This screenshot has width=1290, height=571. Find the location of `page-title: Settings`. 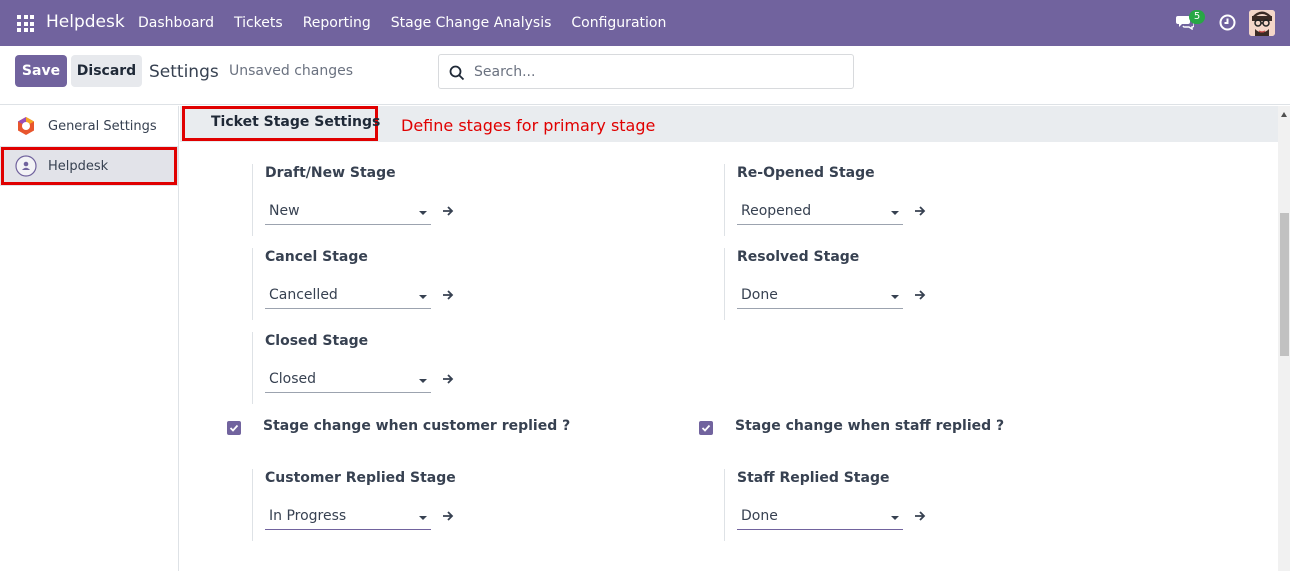

page-title: Settings is located at coordinates (184, 72).